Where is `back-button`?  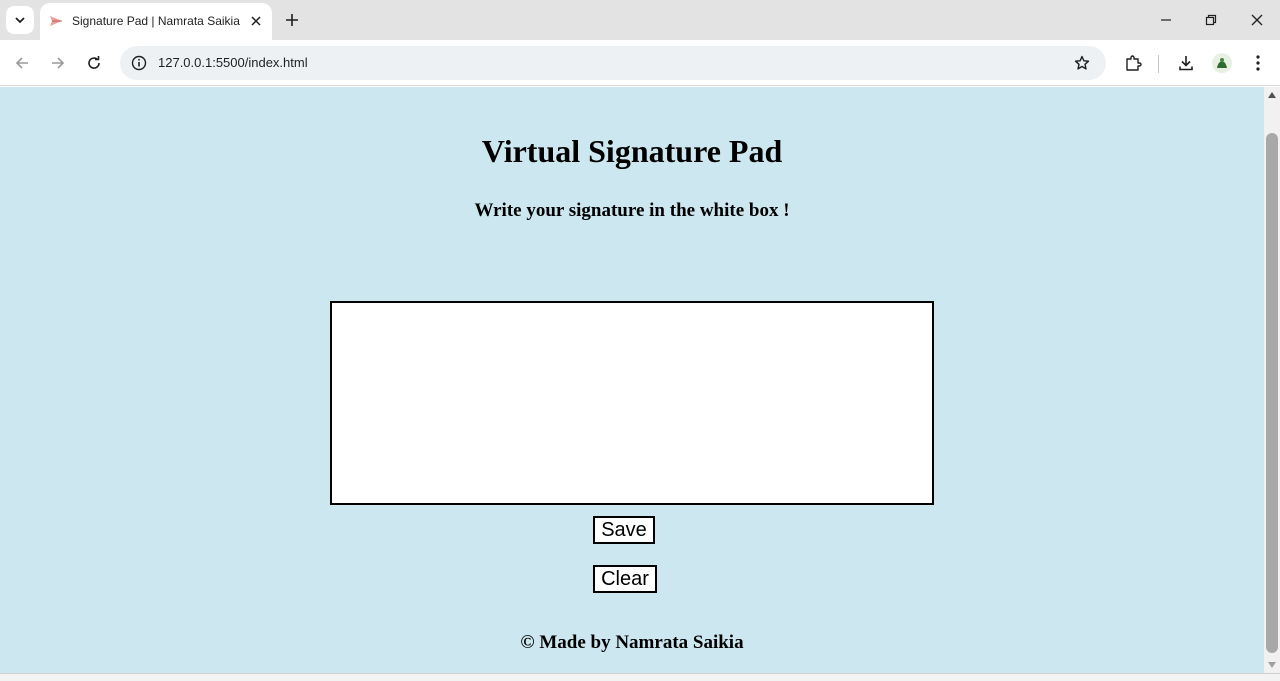 back-button is located at coordinates (22, 63).